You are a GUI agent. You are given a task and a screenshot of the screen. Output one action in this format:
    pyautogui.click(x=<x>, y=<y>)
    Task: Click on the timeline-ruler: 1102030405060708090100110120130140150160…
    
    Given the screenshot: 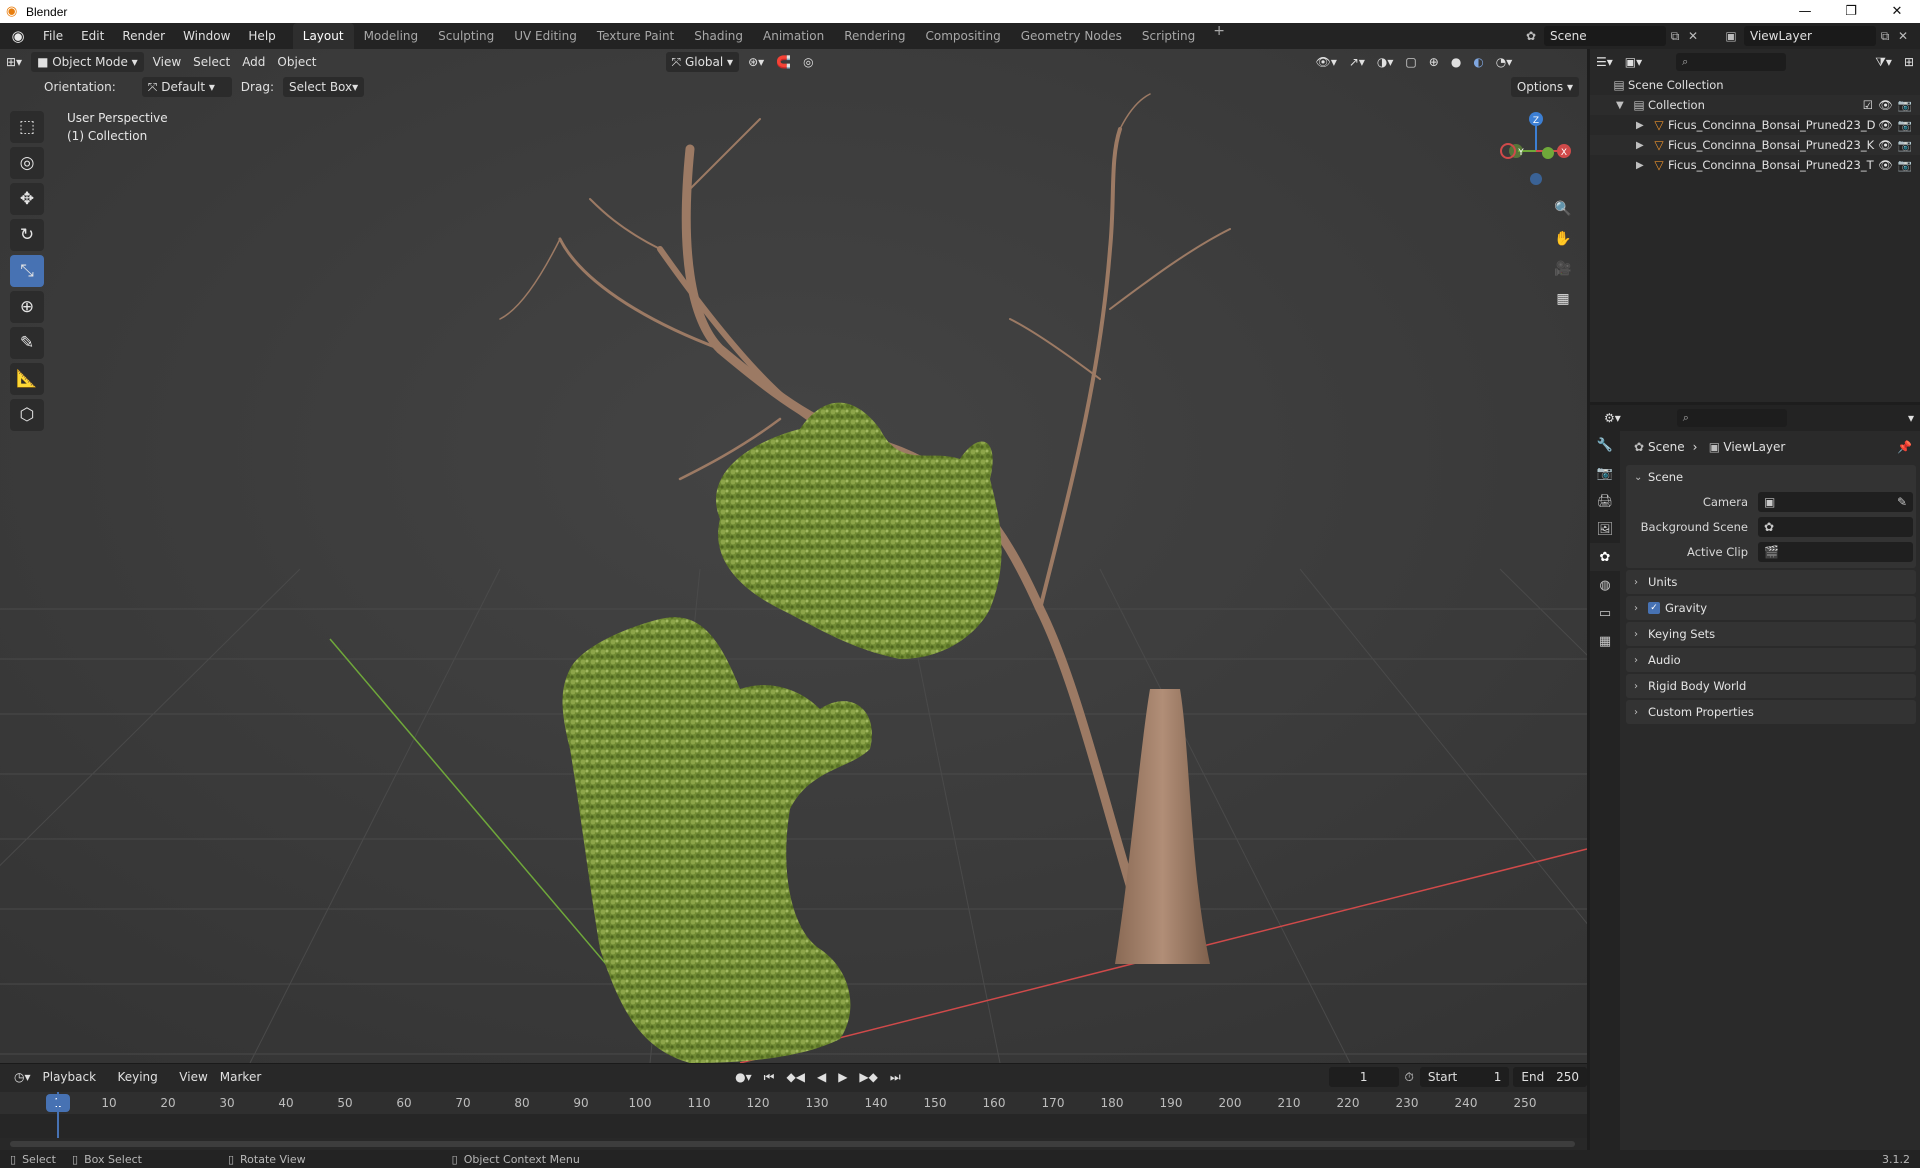 What is the action you would take?
    pyautogui.click(x=793, y=1103)
    